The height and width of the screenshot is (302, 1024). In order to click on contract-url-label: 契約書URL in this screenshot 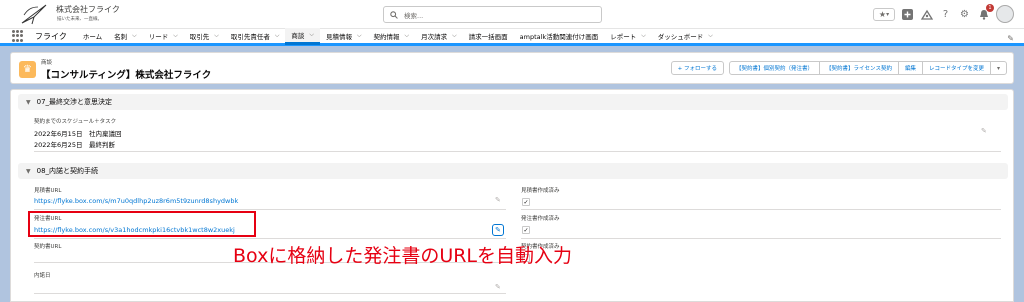, I will do `click(48, 247)`.